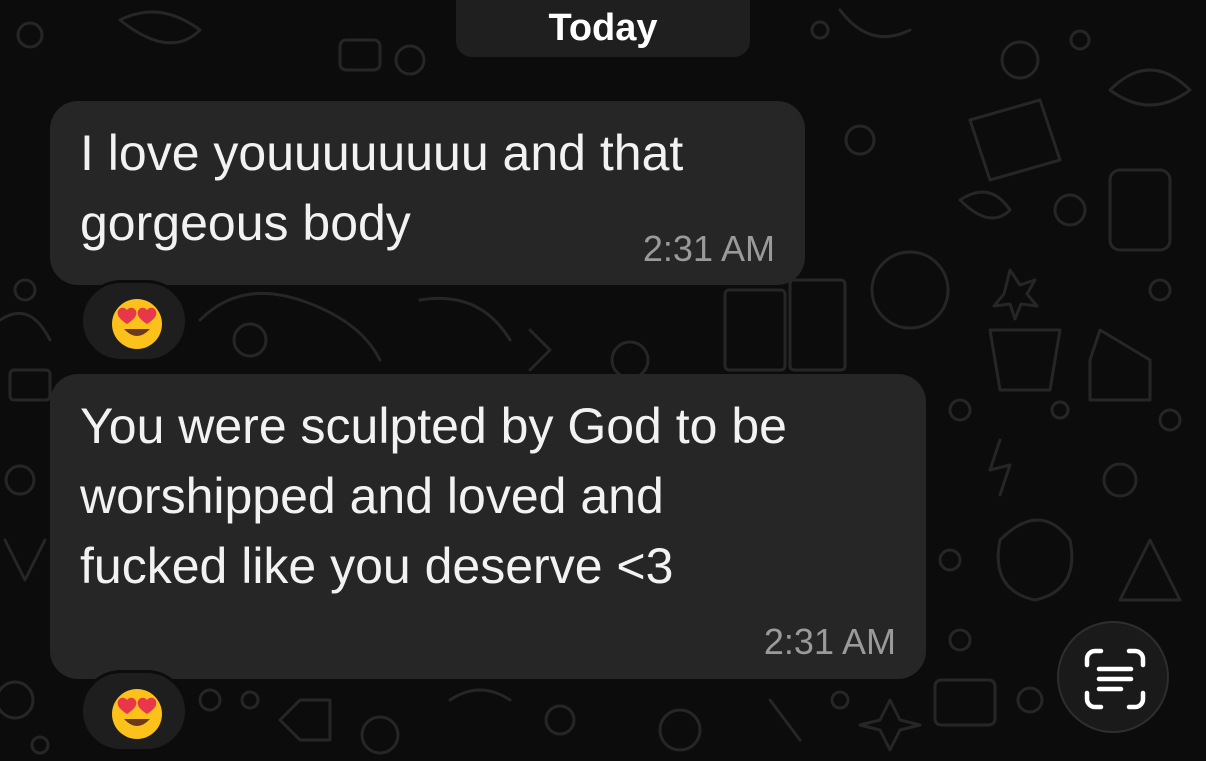  I want to click on live-text-scan-icon, so click(1115, 679).